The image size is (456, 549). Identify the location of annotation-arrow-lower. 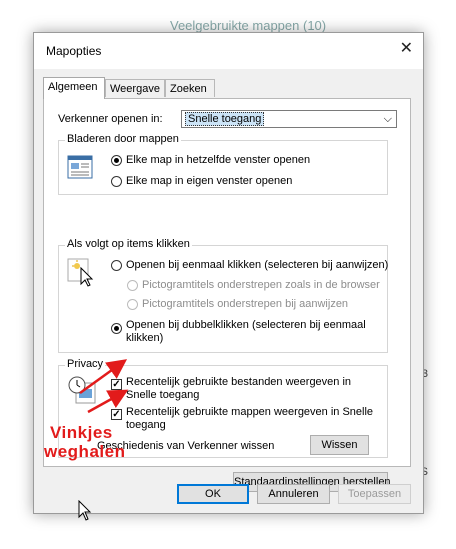
(108, 401).